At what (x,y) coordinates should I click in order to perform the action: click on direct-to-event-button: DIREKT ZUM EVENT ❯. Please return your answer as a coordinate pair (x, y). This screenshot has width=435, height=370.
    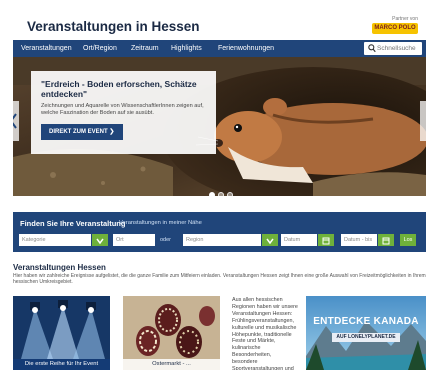
    Looking at the image, I should click on (82, 132).